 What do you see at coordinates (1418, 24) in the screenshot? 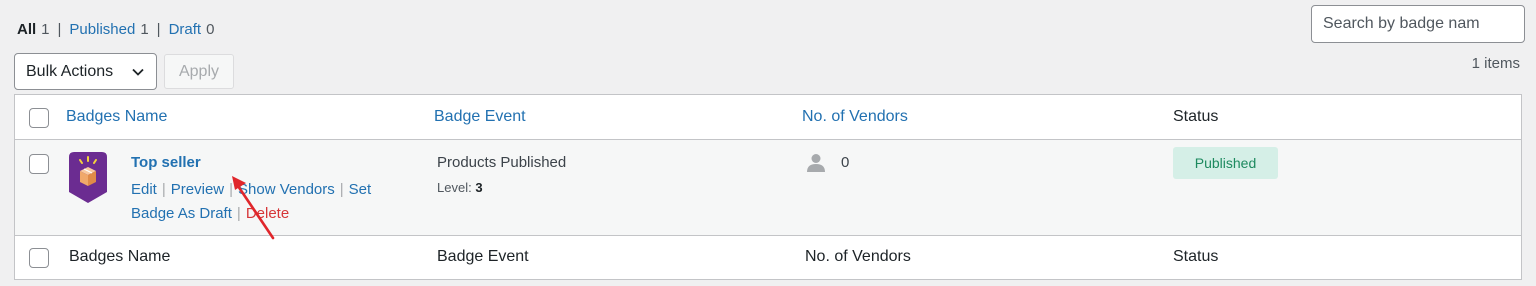
I see `search-input` at bounding box center [1418, 24].